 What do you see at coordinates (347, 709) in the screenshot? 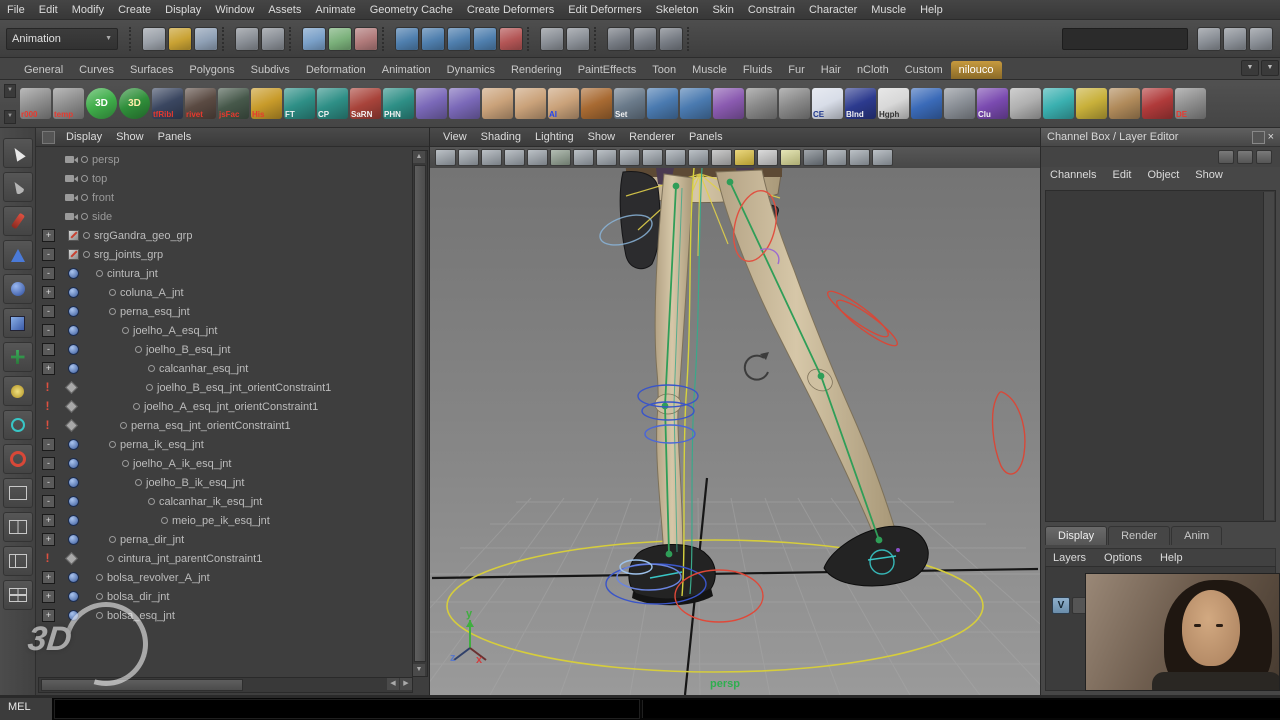
I see `command-line-input` at bounding box center [347, 709].